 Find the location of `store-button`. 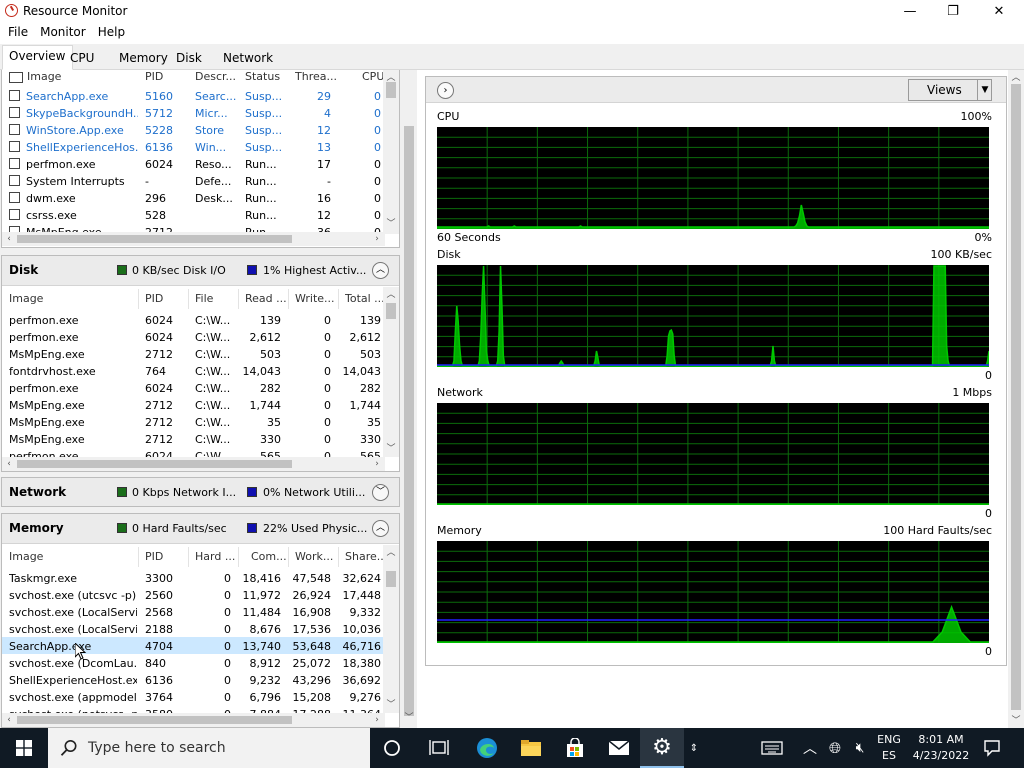

store-button is located at coordinates (575, 748).